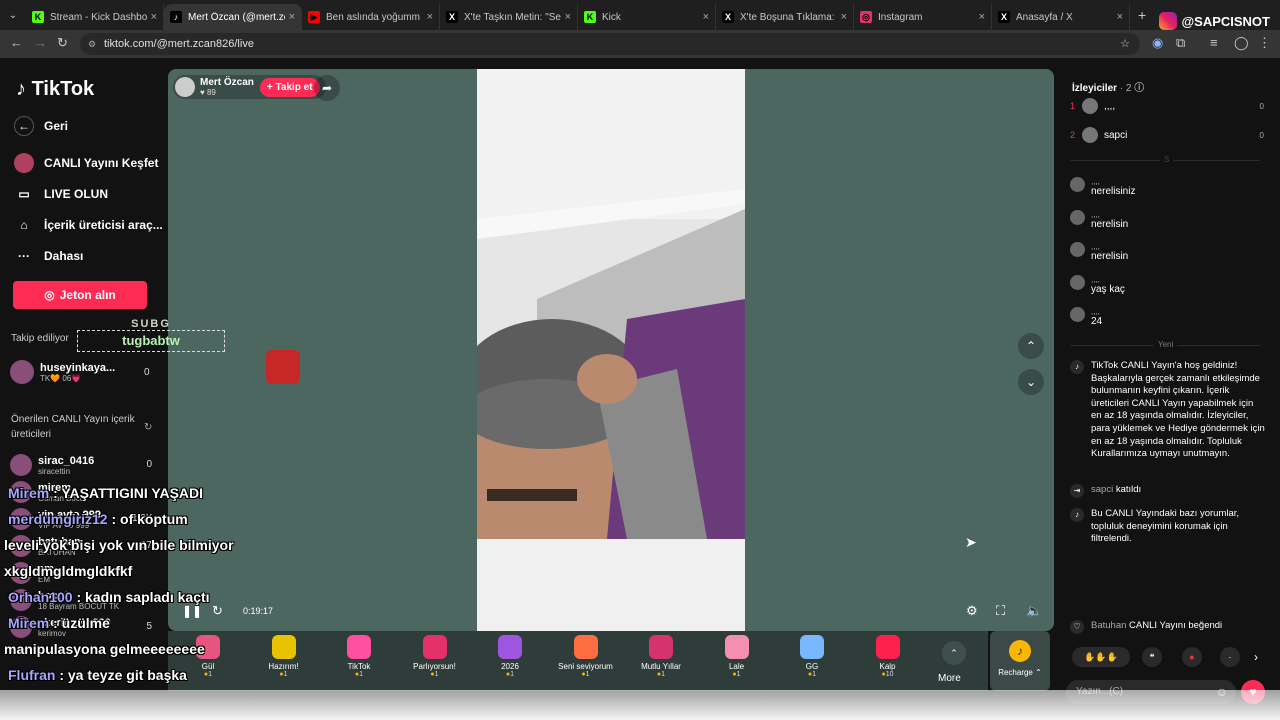 The image size is (1280, 720). What do you see at coordinates (1256, 657) in the screenshot?
I see `reactions-next-icon: ›` at bounding box center [1256, 657].